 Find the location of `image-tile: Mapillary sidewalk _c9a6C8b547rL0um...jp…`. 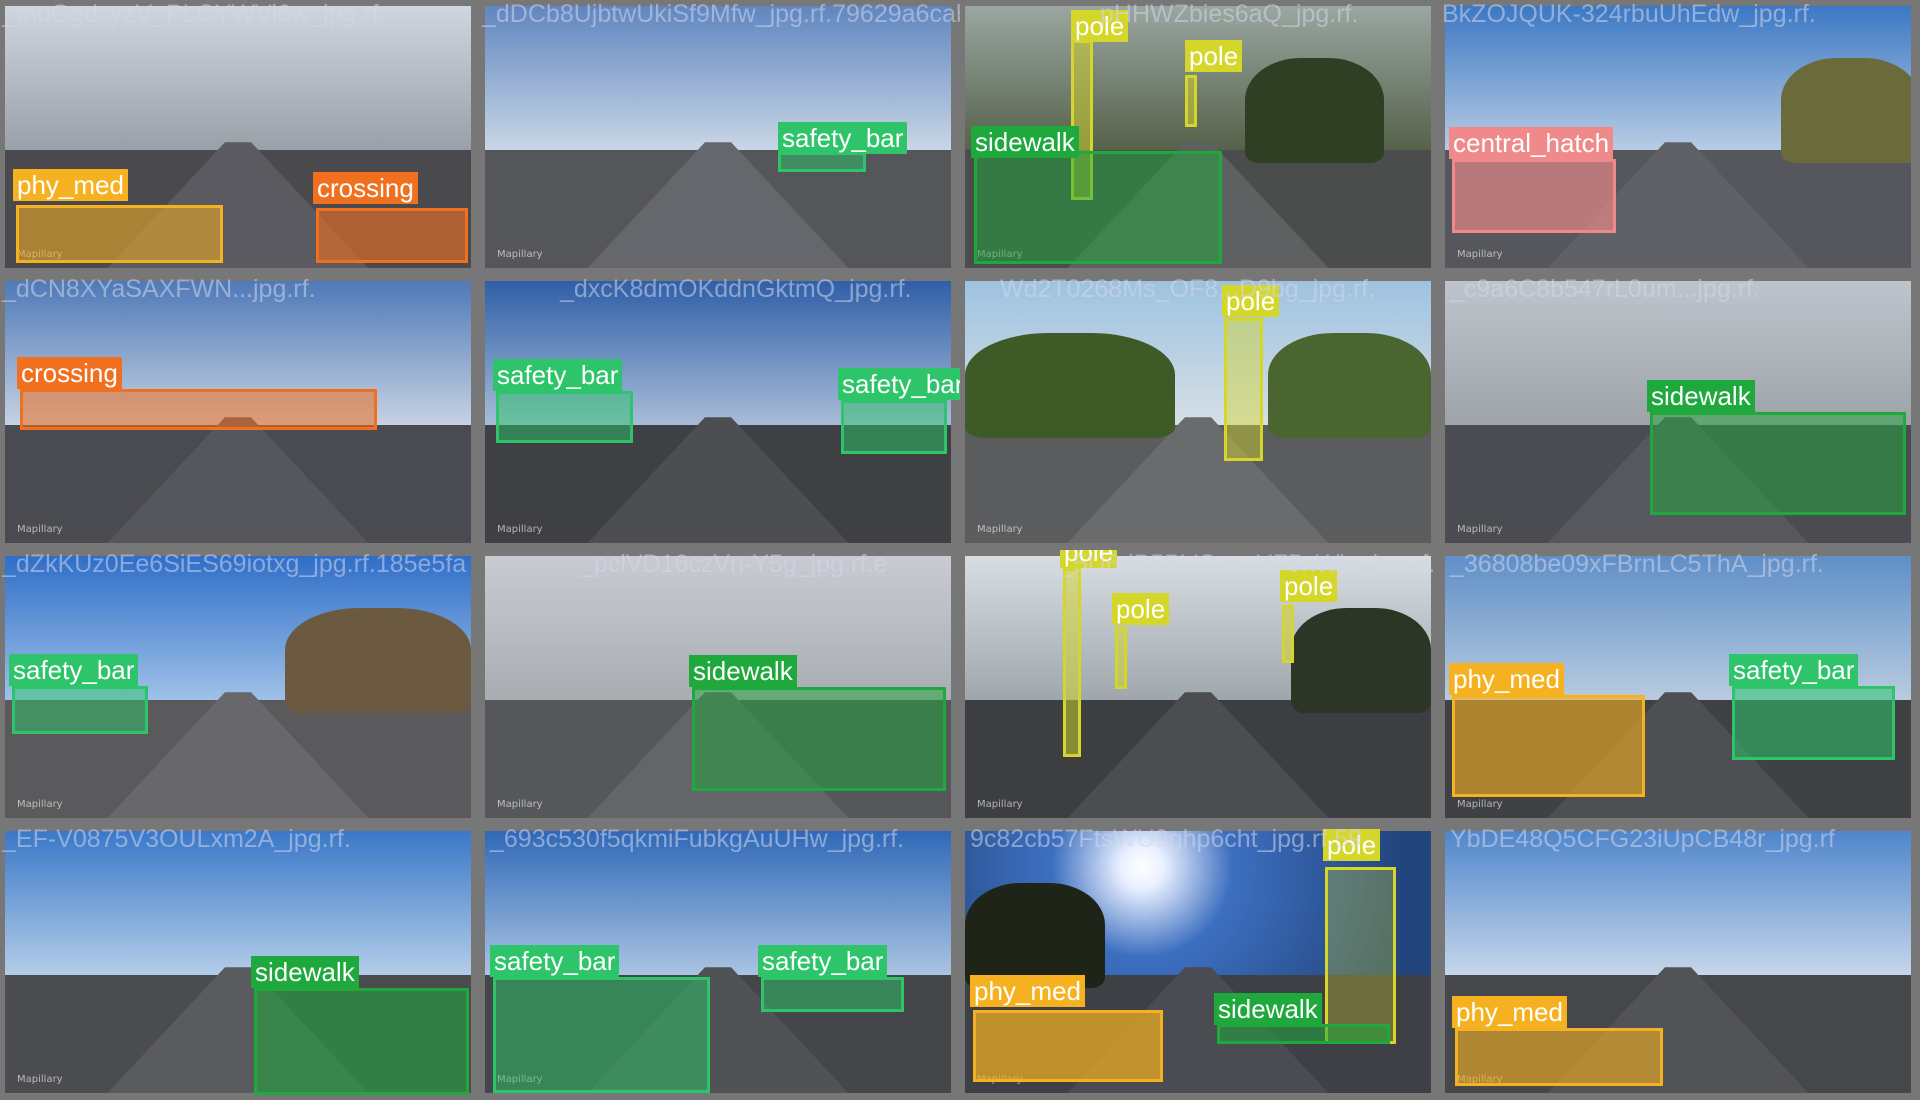

image-tile: Mapillary sidewalk _c9a6C8b547rL0um...jp… is located at coordinates (1680, 412).